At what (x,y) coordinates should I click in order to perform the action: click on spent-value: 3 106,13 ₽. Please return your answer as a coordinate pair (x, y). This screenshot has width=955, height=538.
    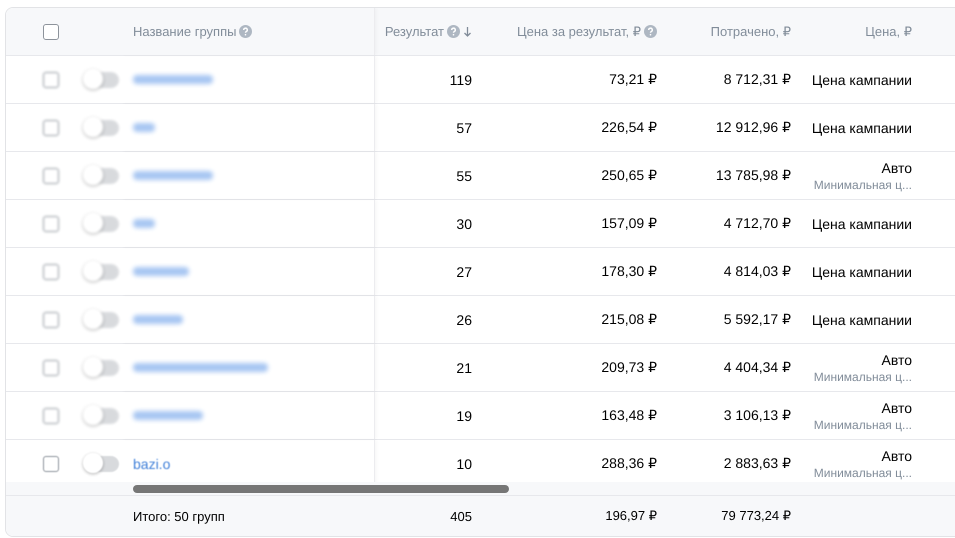
    Looking at the image, I should click on (757, 415).